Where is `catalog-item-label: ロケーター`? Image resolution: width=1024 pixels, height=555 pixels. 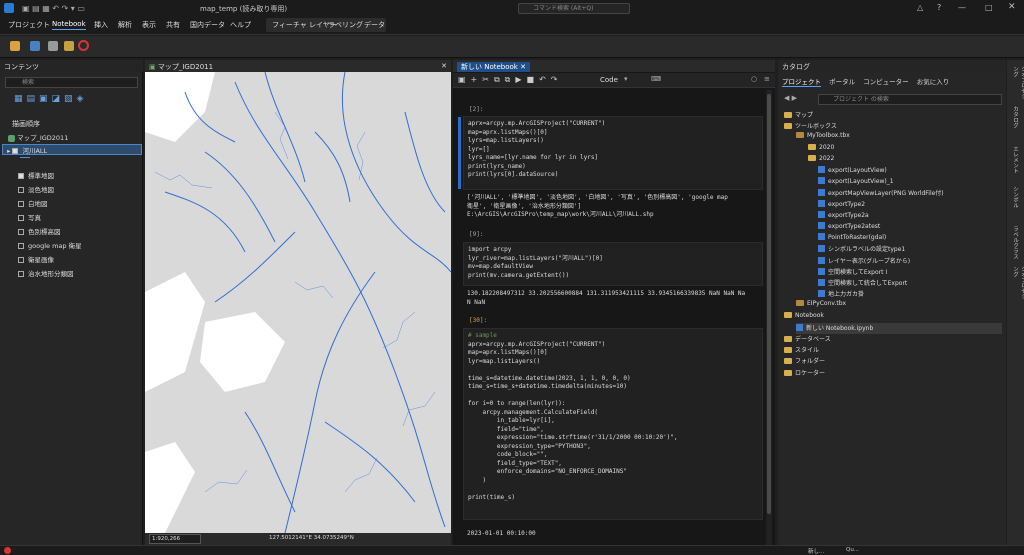 catalog-item-label: ロケーター is located at coordinates (810, 373).